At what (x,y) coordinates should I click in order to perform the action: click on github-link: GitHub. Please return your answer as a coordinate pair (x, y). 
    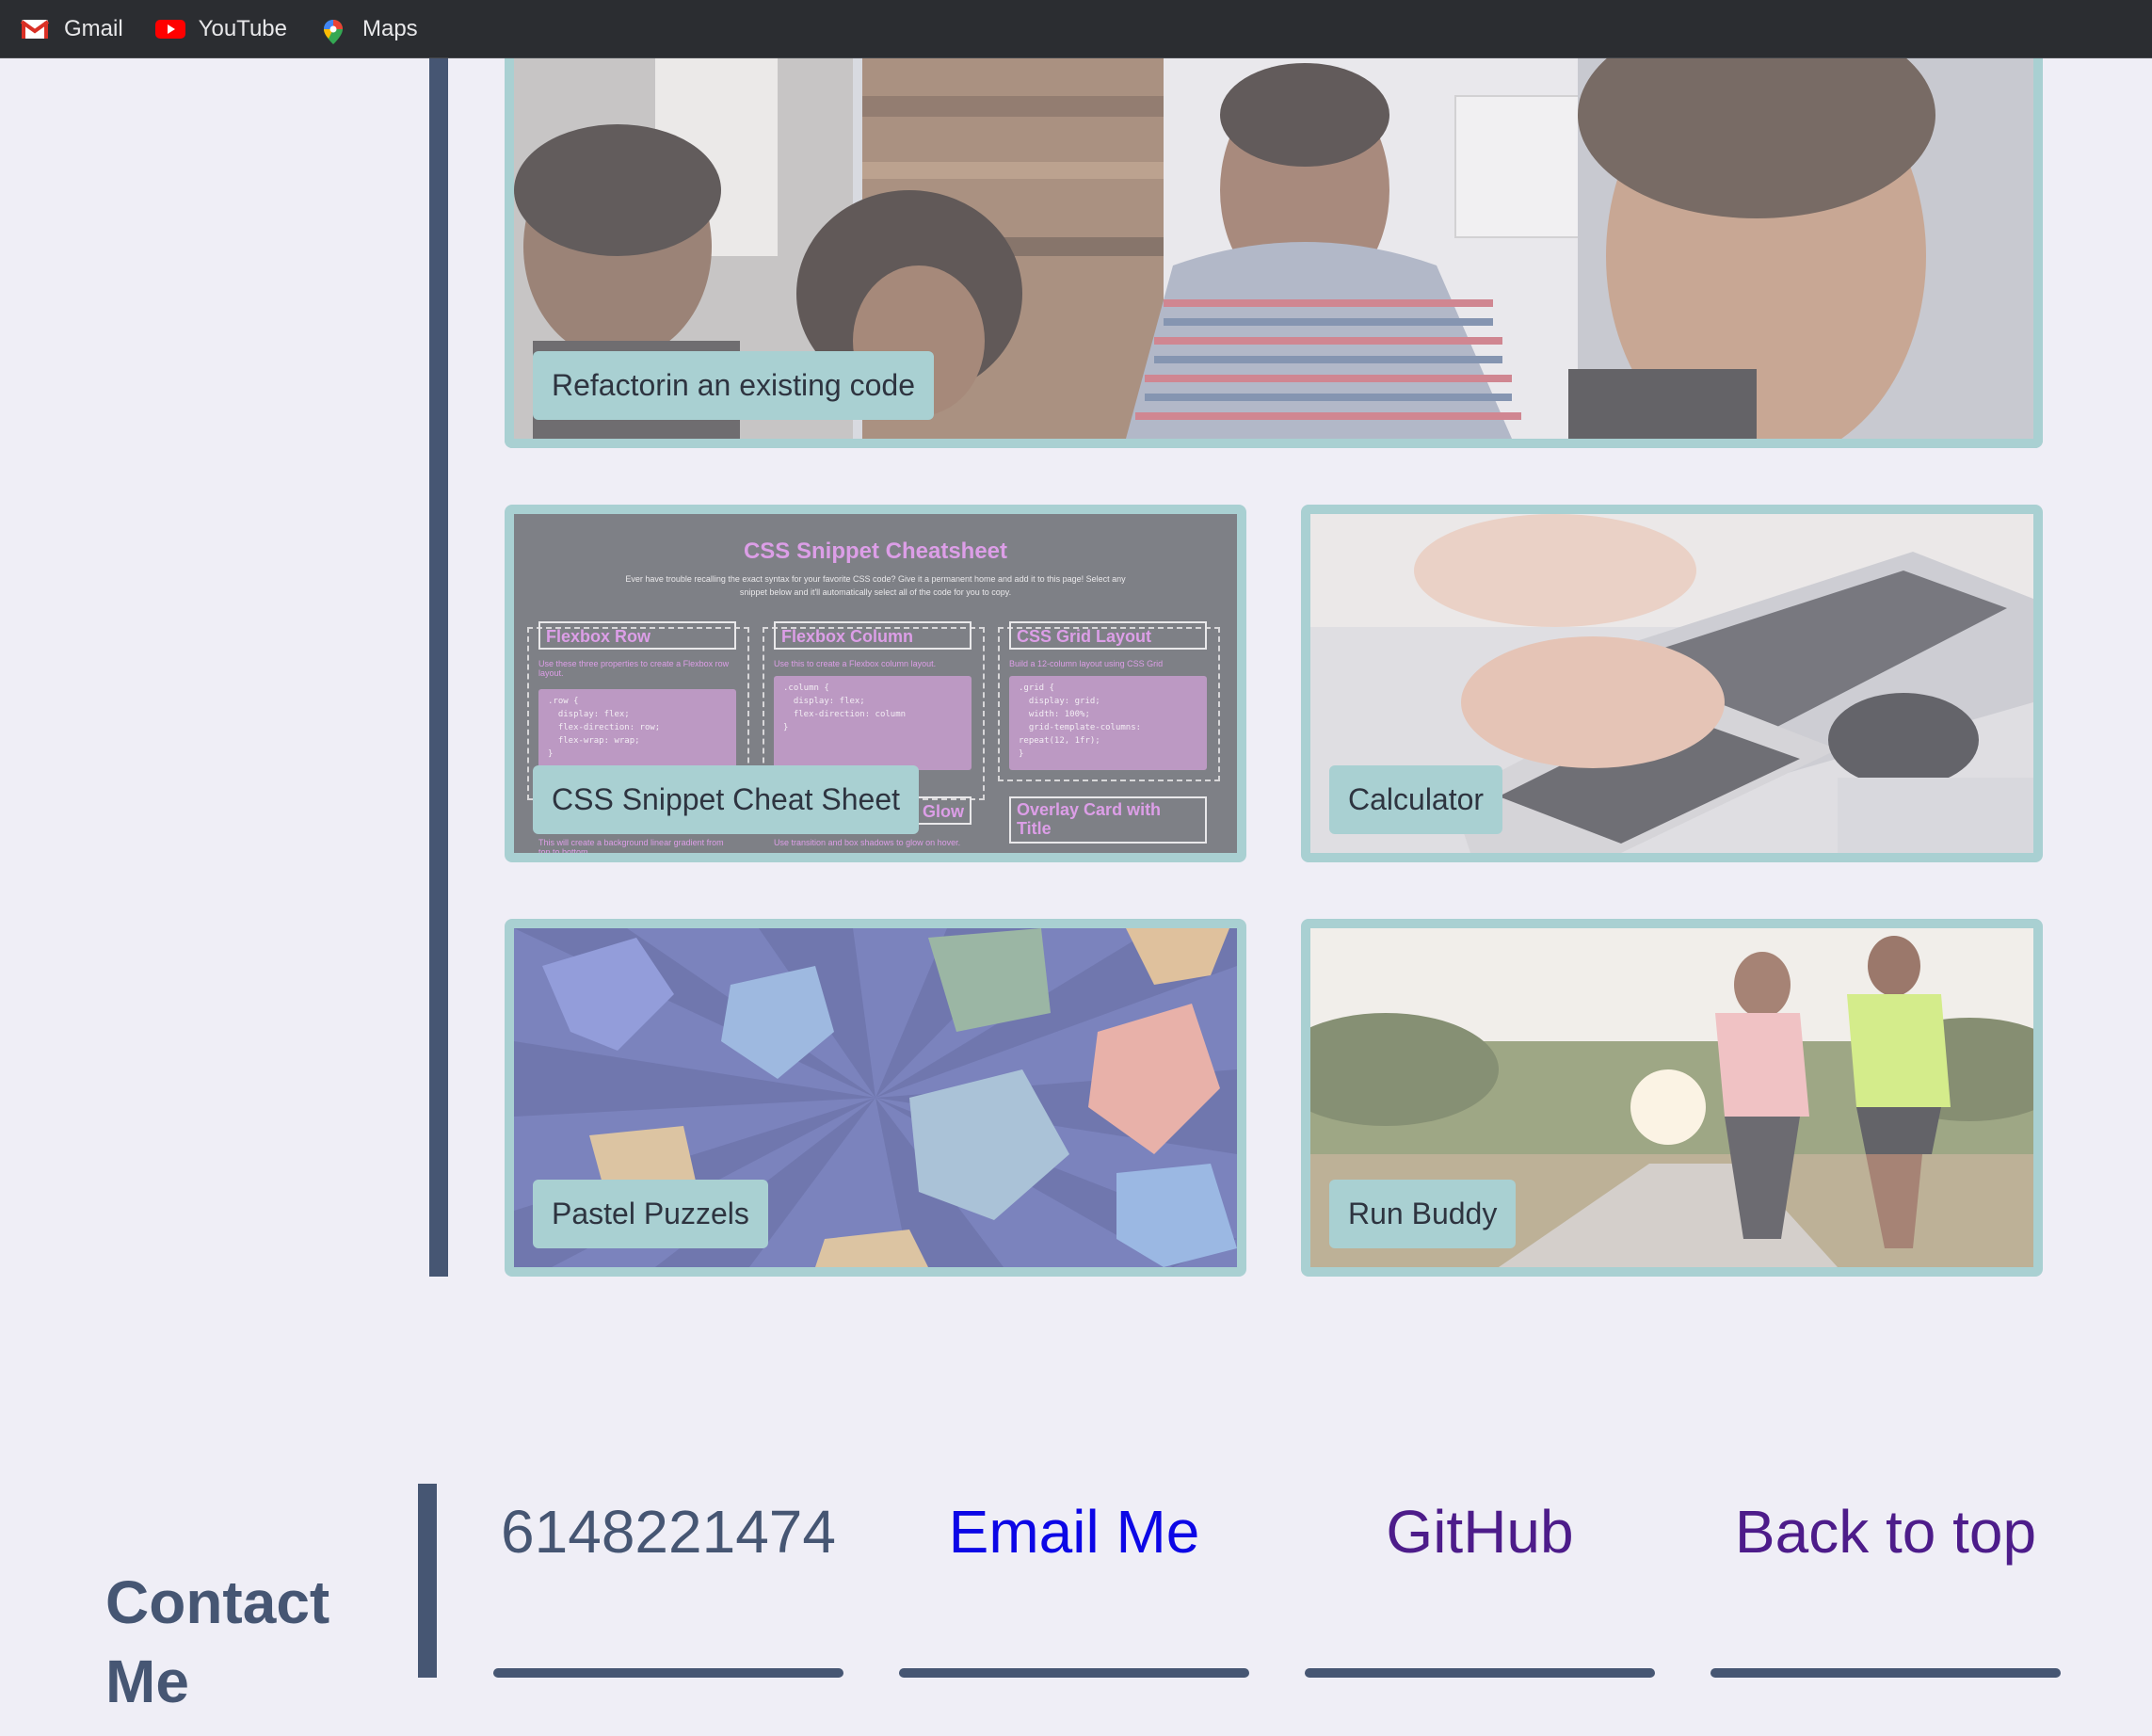
    Looking at the image, I should click on (1480, 1532).